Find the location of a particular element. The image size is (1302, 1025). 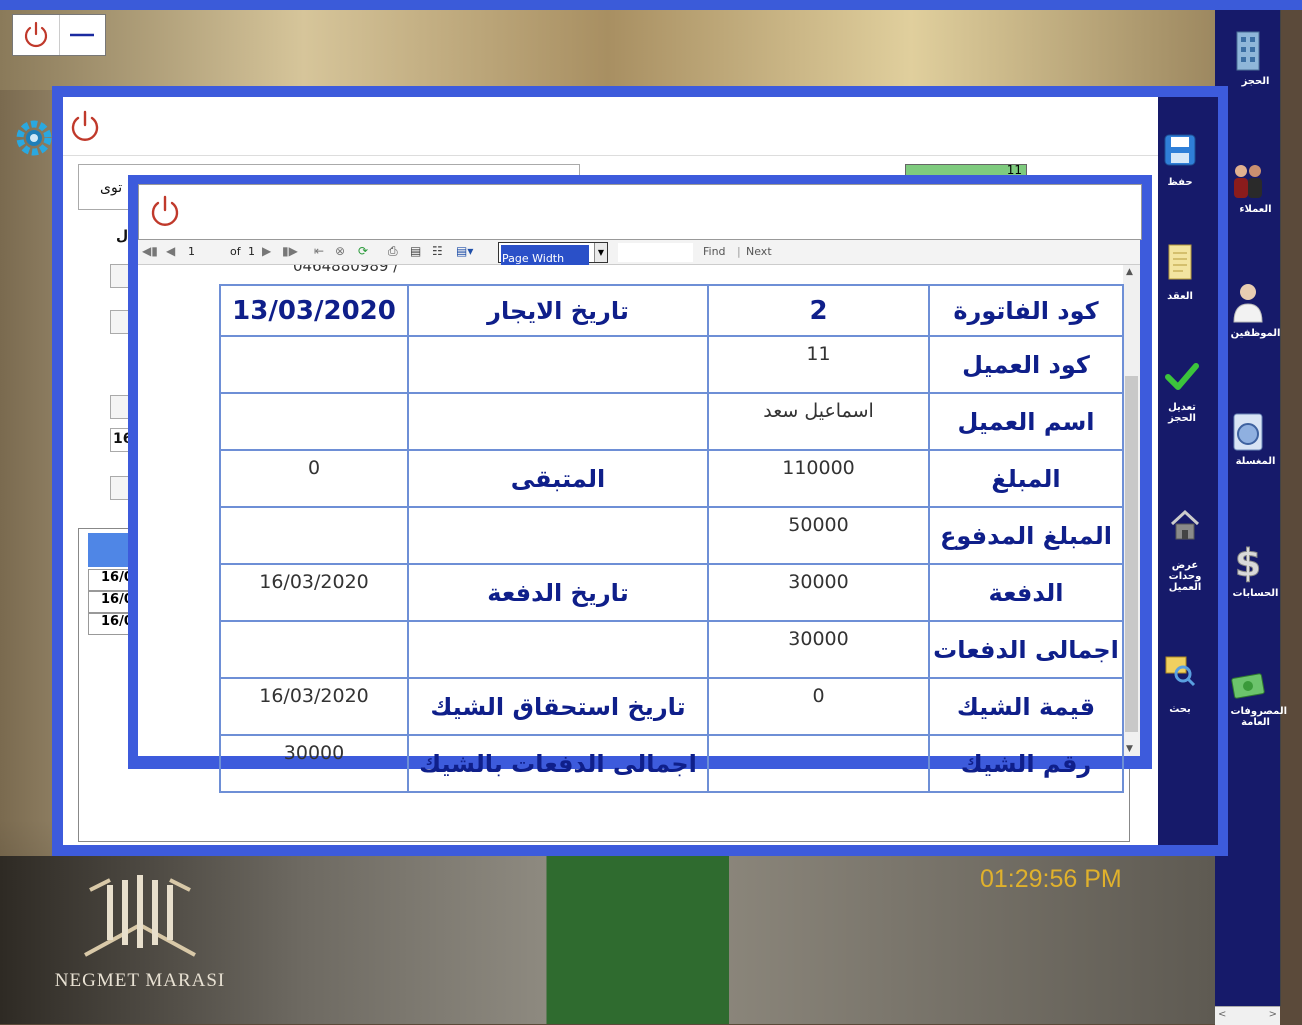

client-units-button: عرض وحدات العميل is located at coordinates (1185, 550).